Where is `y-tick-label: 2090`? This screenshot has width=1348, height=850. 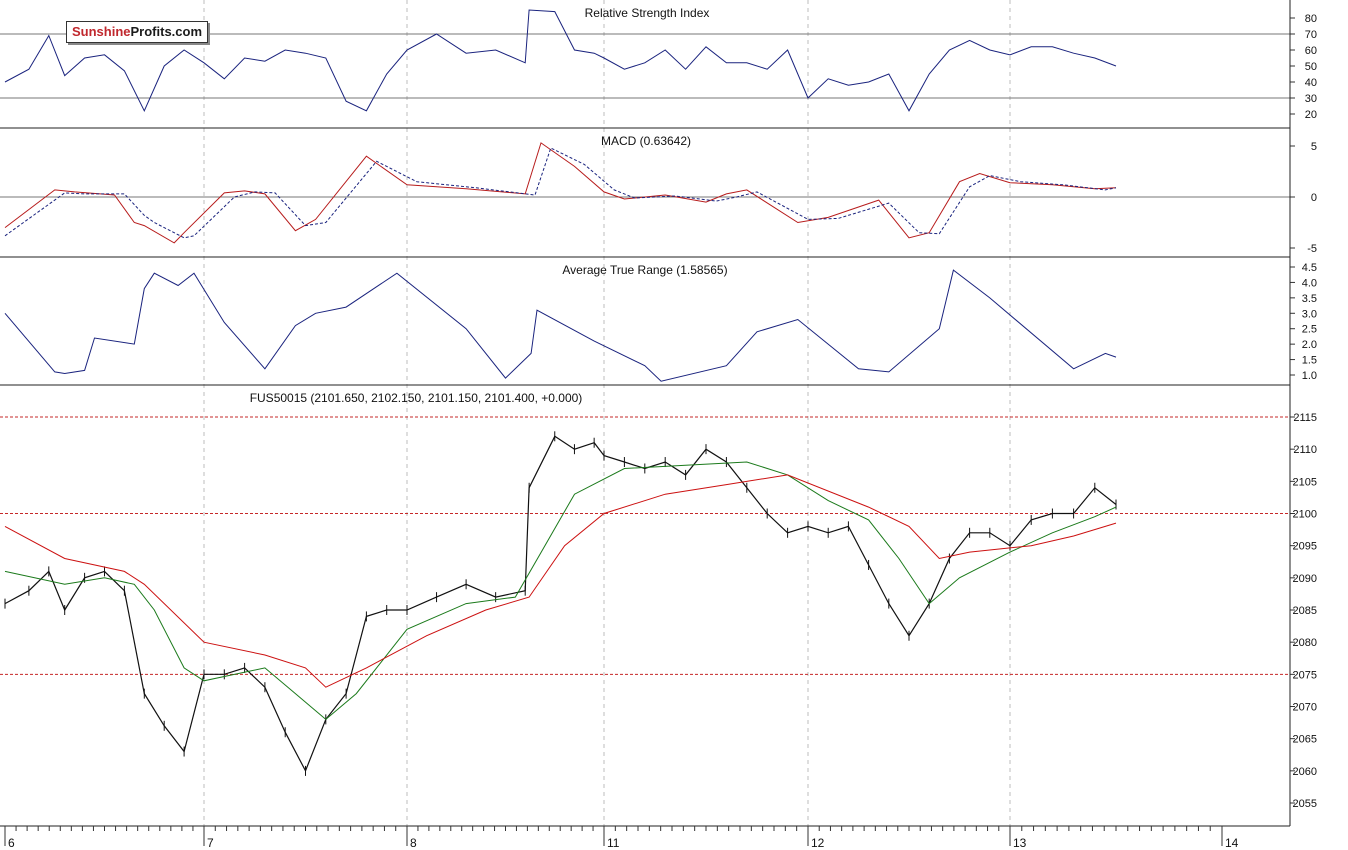
y-tick-label: 2090 is located at coordinates (1305, 579).